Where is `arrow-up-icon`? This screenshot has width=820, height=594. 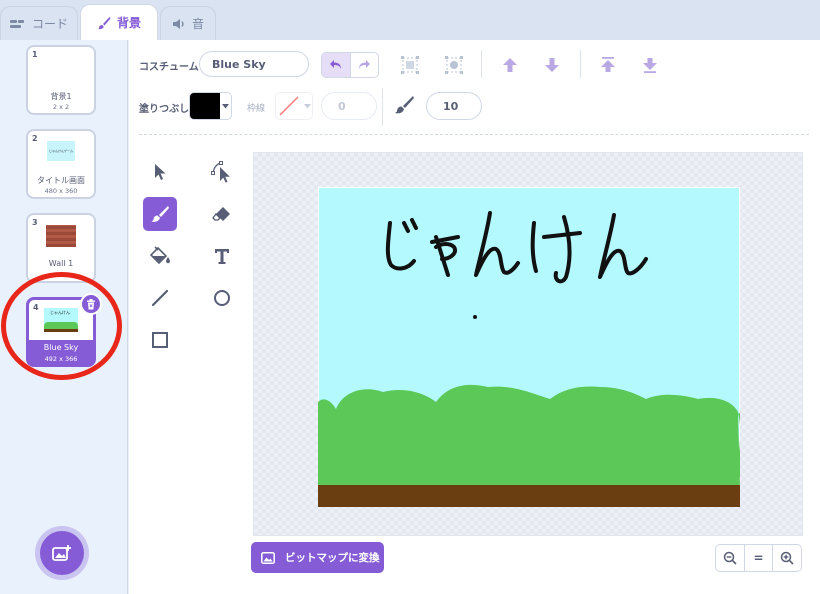
arrow-up-icon is located at coordinates (510, 65).